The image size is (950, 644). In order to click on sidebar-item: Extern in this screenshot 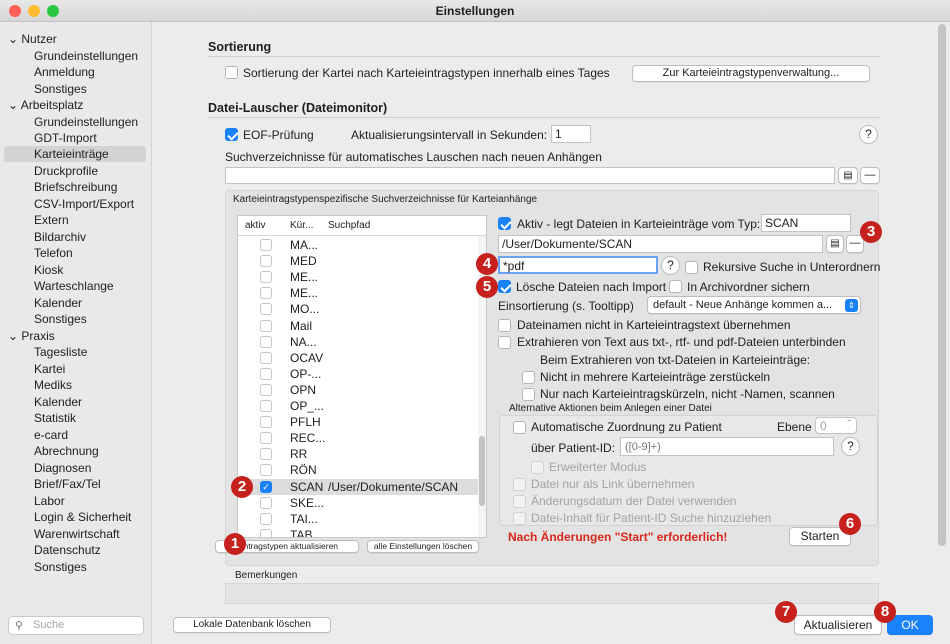, I will do `click(51, 220)`.